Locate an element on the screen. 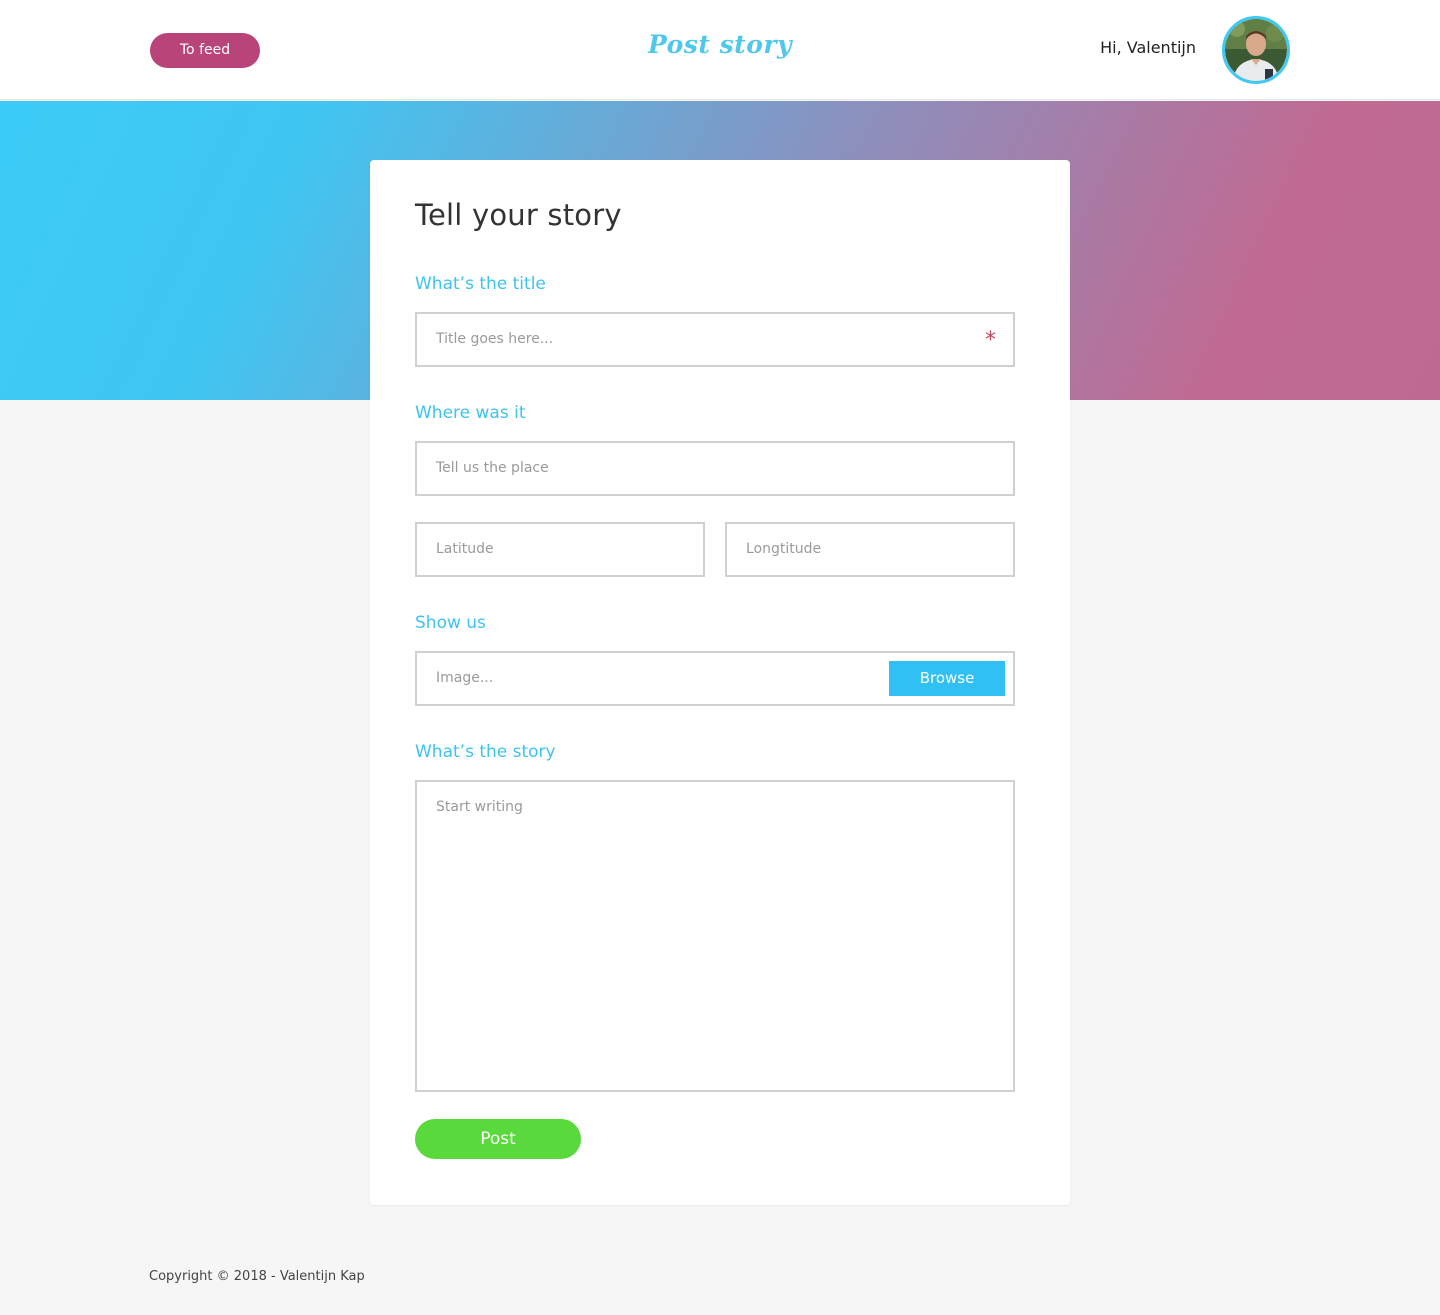 This screenshot has width=1440, height=1315. footer-copyright: Copyright © 2018 - Valentijn Kap is located at coordinates (257, 1276).